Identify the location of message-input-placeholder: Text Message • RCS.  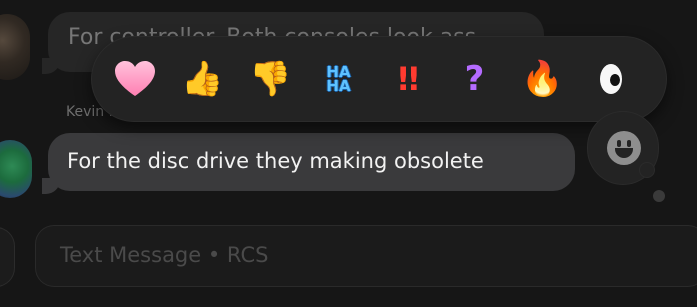
(164, 255).